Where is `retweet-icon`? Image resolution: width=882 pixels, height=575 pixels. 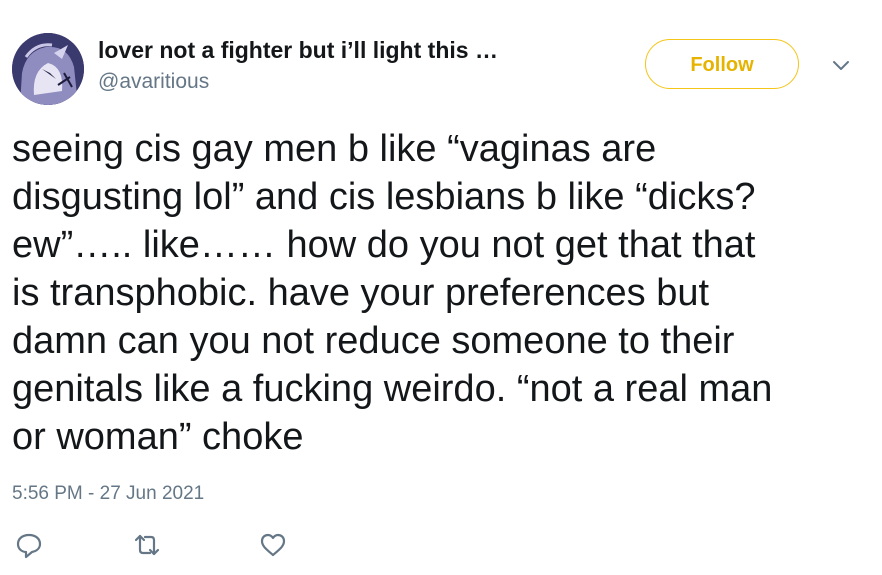
retweet-icon is located at coordinates (147, 545).